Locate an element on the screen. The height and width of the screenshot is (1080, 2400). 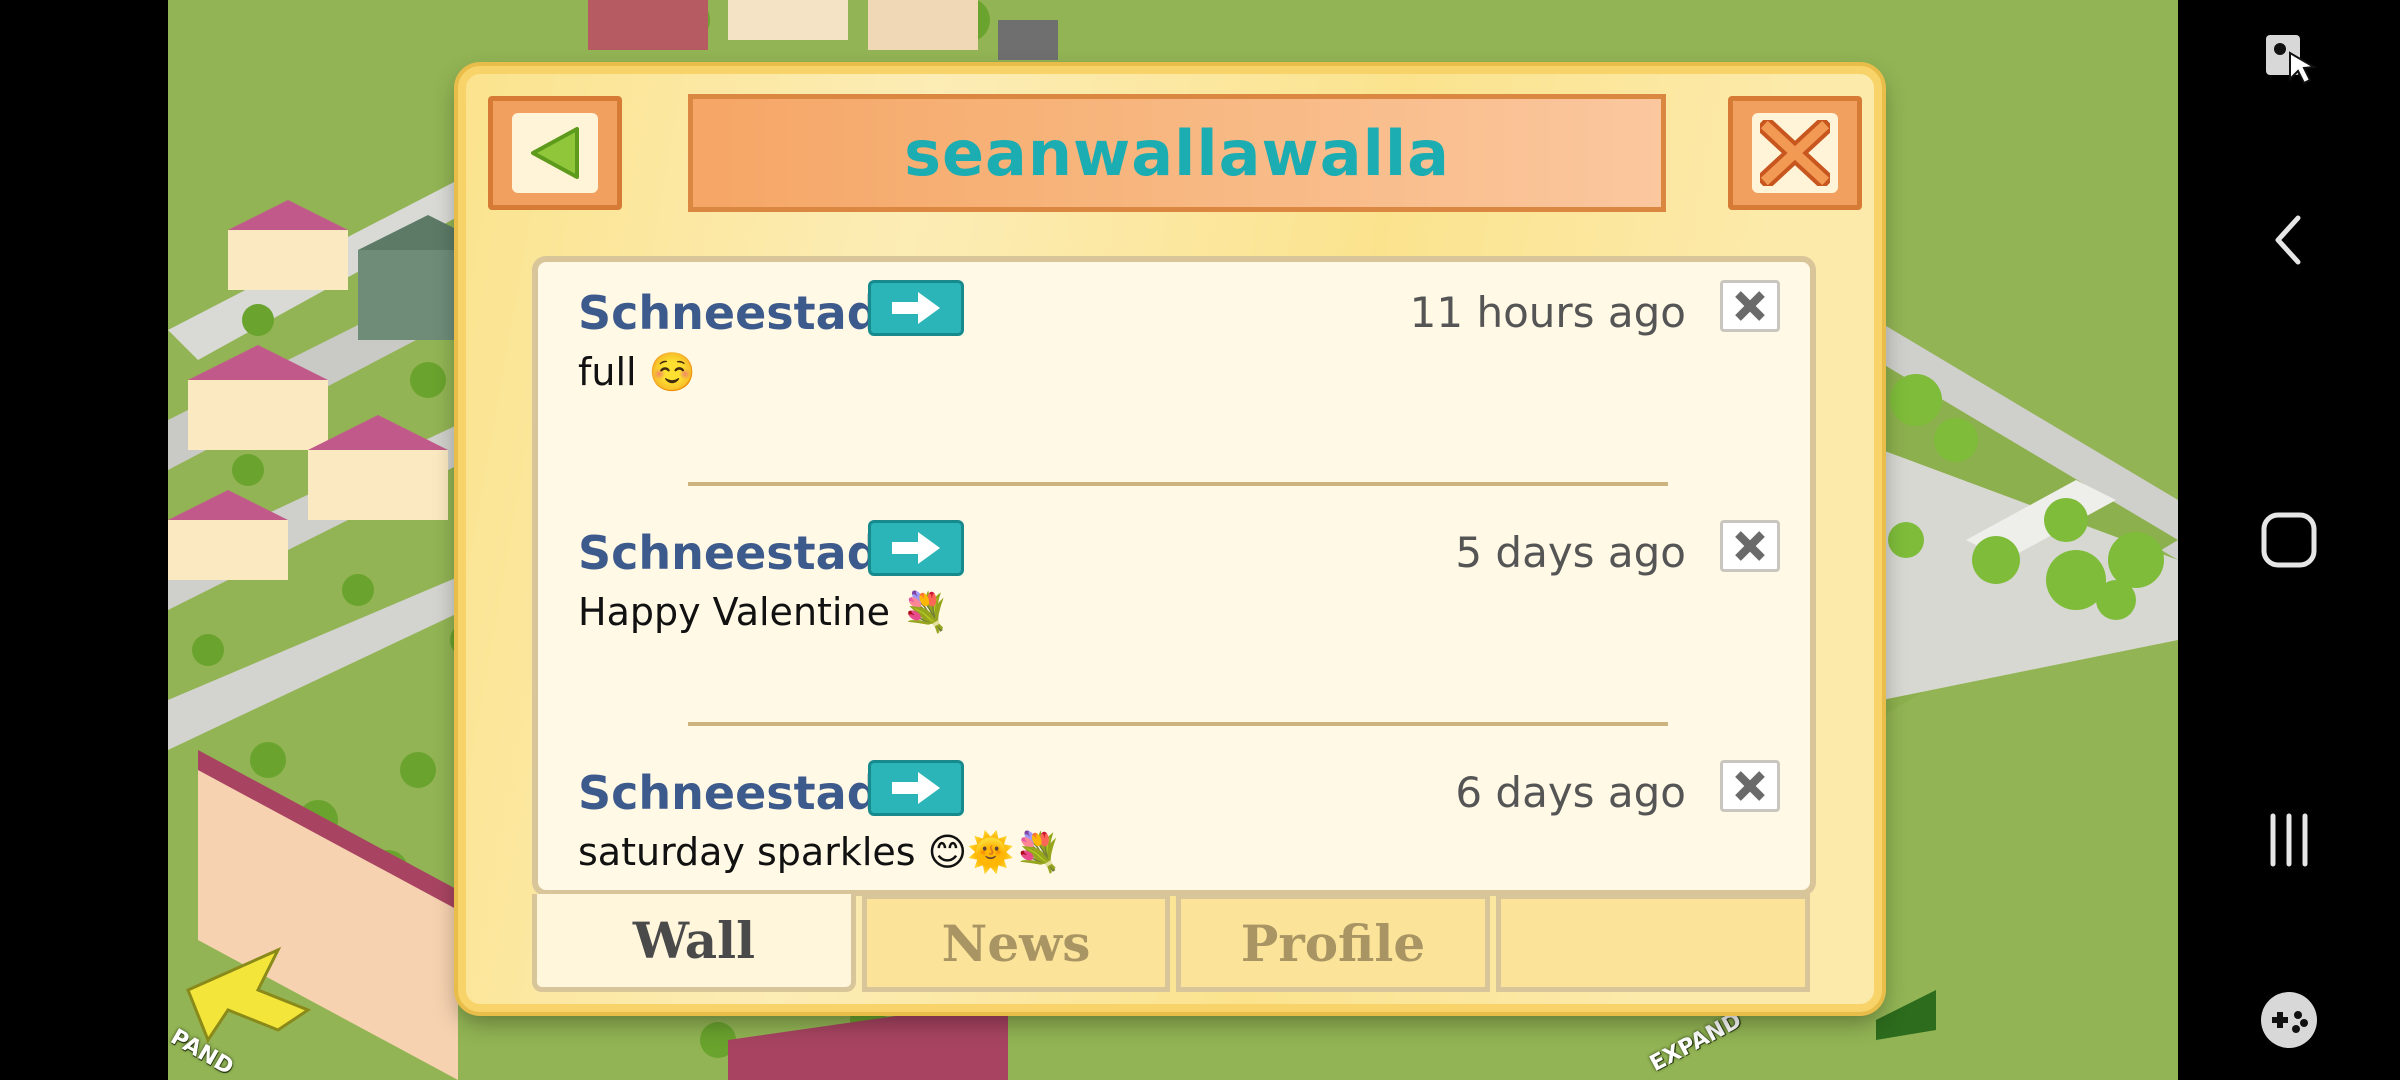
close-button is located at coordinates (1795, 153).